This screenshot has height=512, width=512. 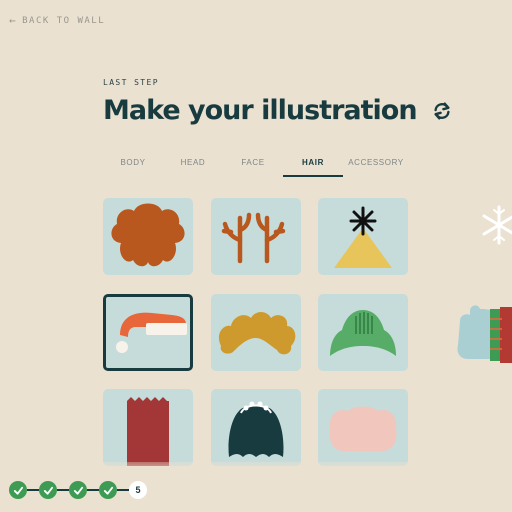 I want to click on step-4-complete, so click(x=108, y=490).